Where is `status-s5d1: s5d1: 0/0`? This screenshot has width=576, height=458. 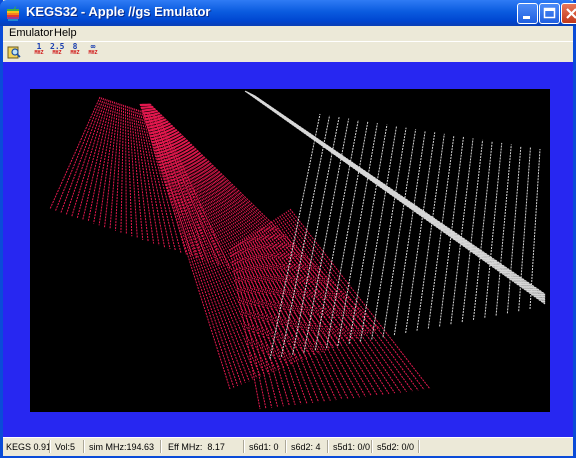
status-s5d1: s5d1: 0/0 is located at coordinates (352, 447).